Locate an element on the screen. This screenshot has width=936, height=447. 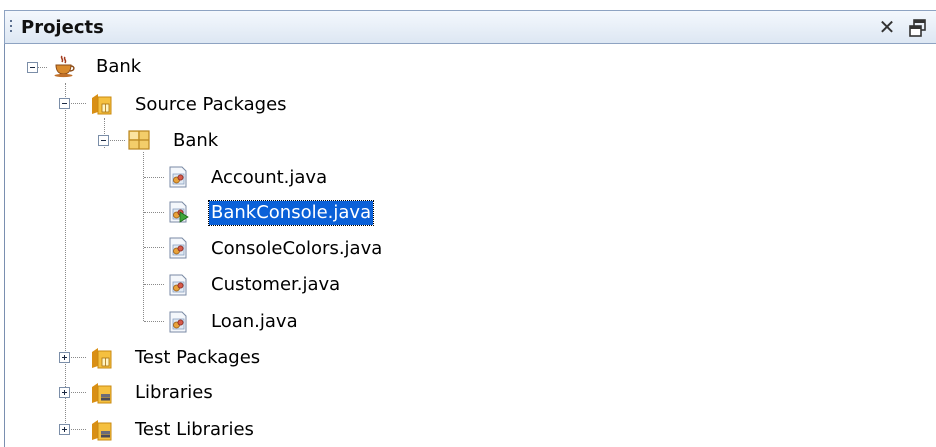
close-icon: ✕ is located at coordinates (887, 27).